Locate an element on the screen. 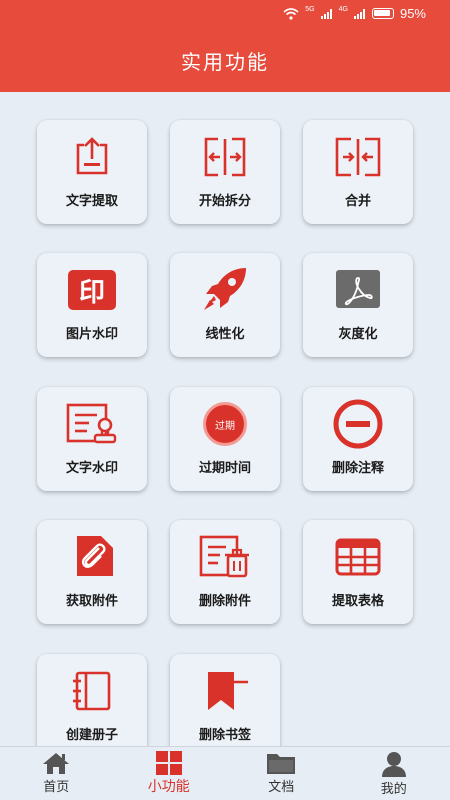 The height and width of the screenshot is (800, 450). feature-card-expiry: 过期 过期时间 is located at coordinates (225, 439).